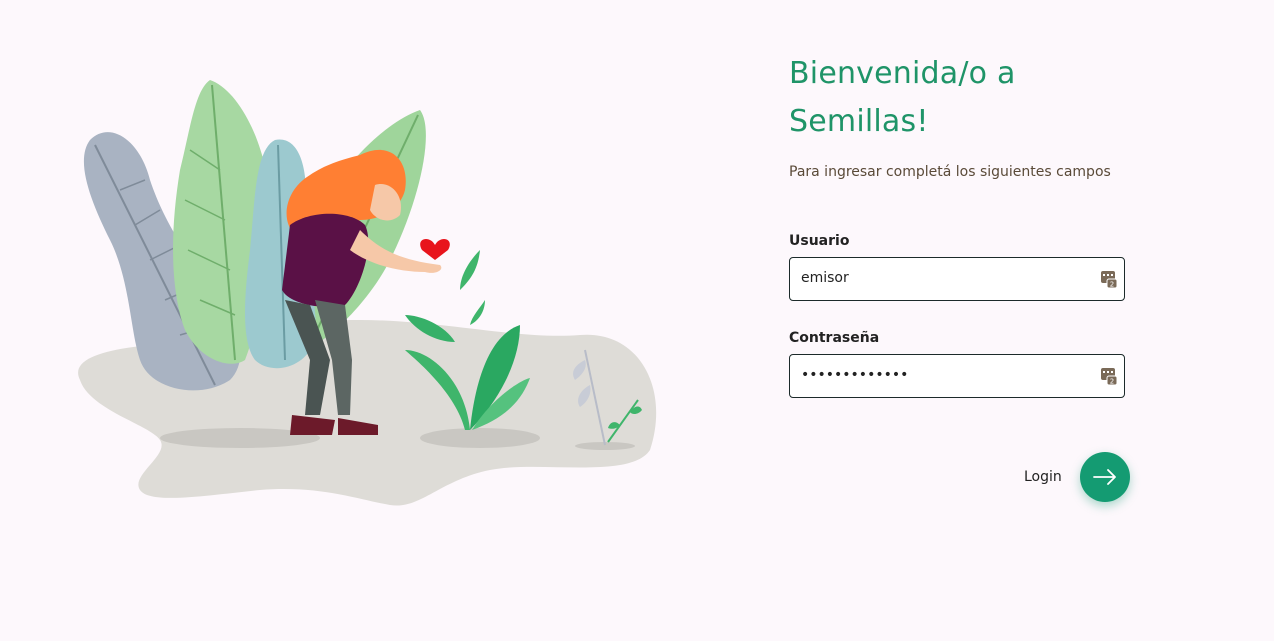 Image resolution: width=1274 pixels, height=641 pixels. What do you see at coordinates (940, 375) in the screenshot?
I see `password-input` at bounding box center [940, 375].